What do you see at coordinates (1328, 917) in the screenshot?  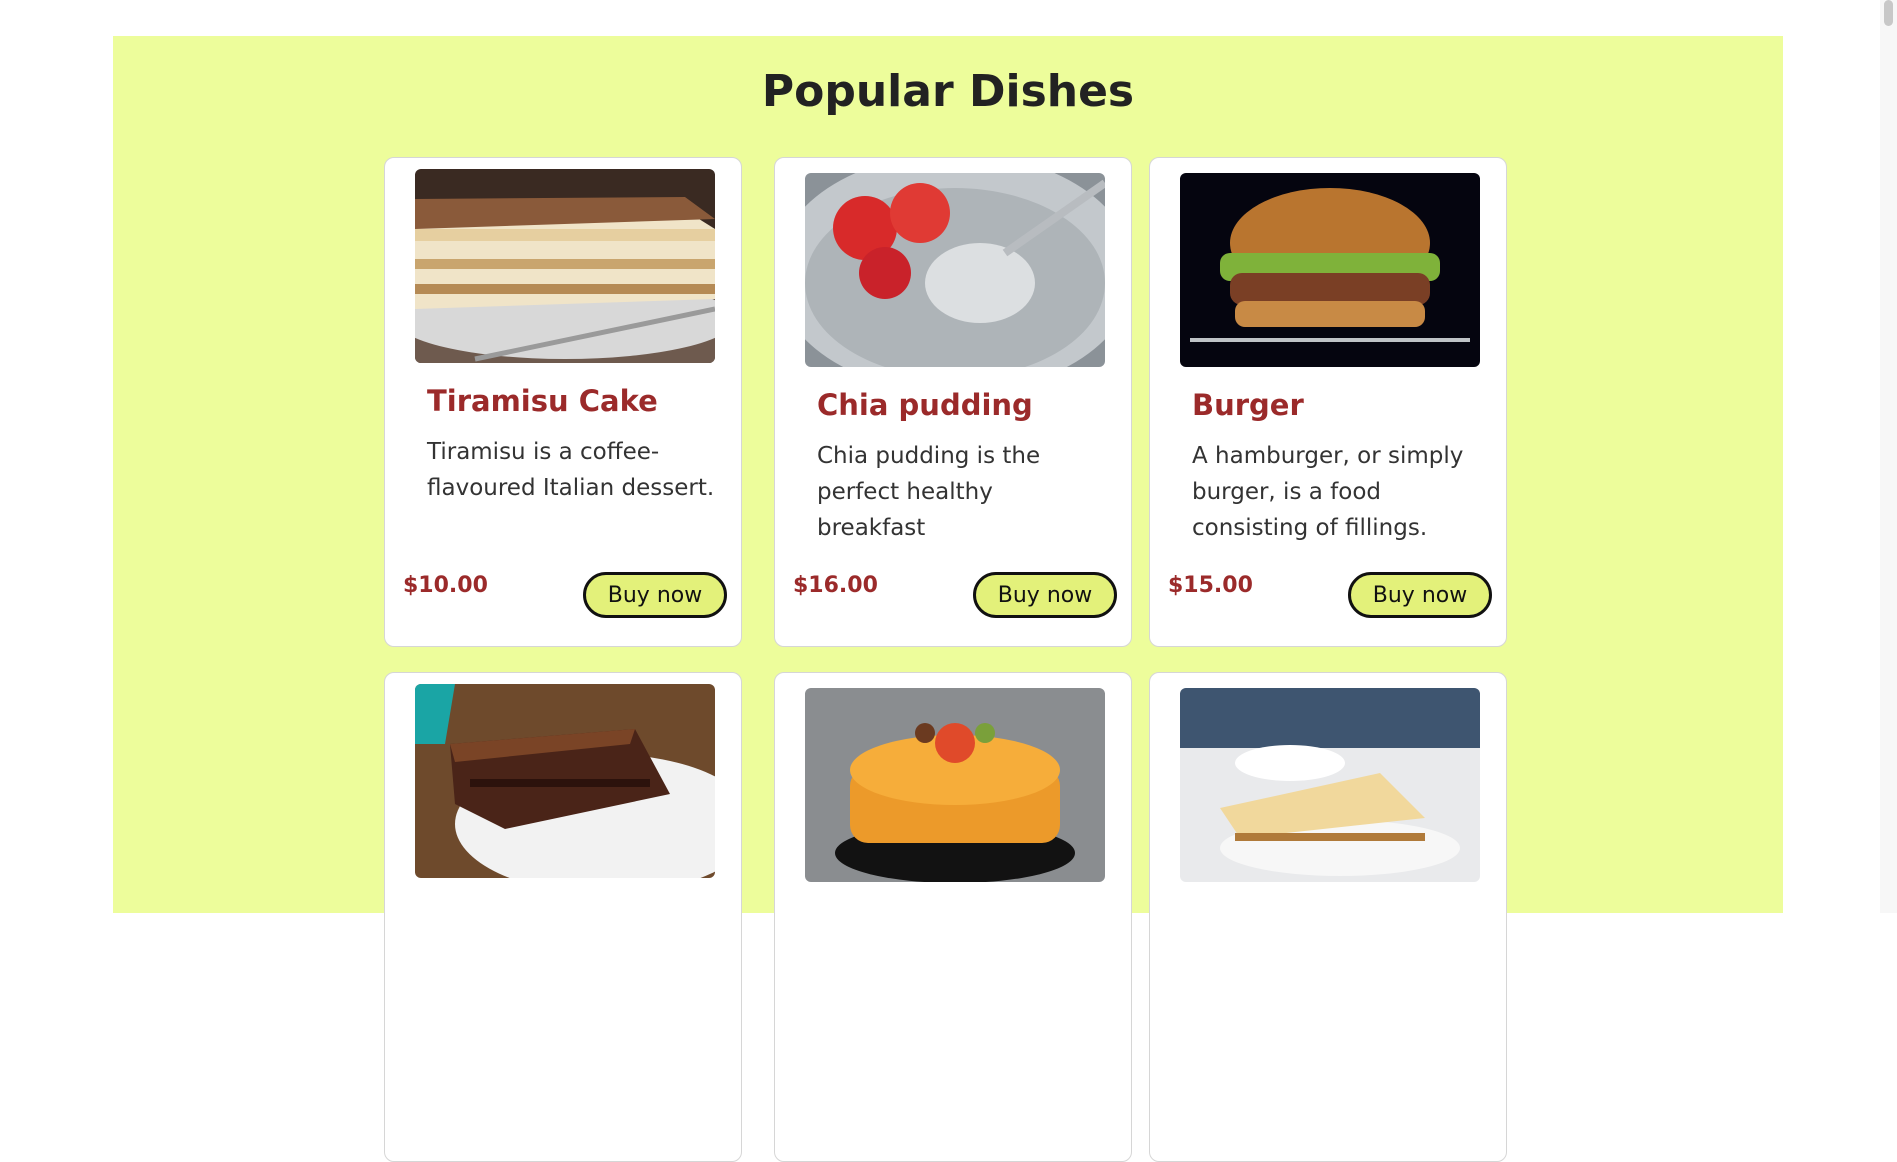 I see `dish-card-cheesecake` at bounding box center [1328, 917].